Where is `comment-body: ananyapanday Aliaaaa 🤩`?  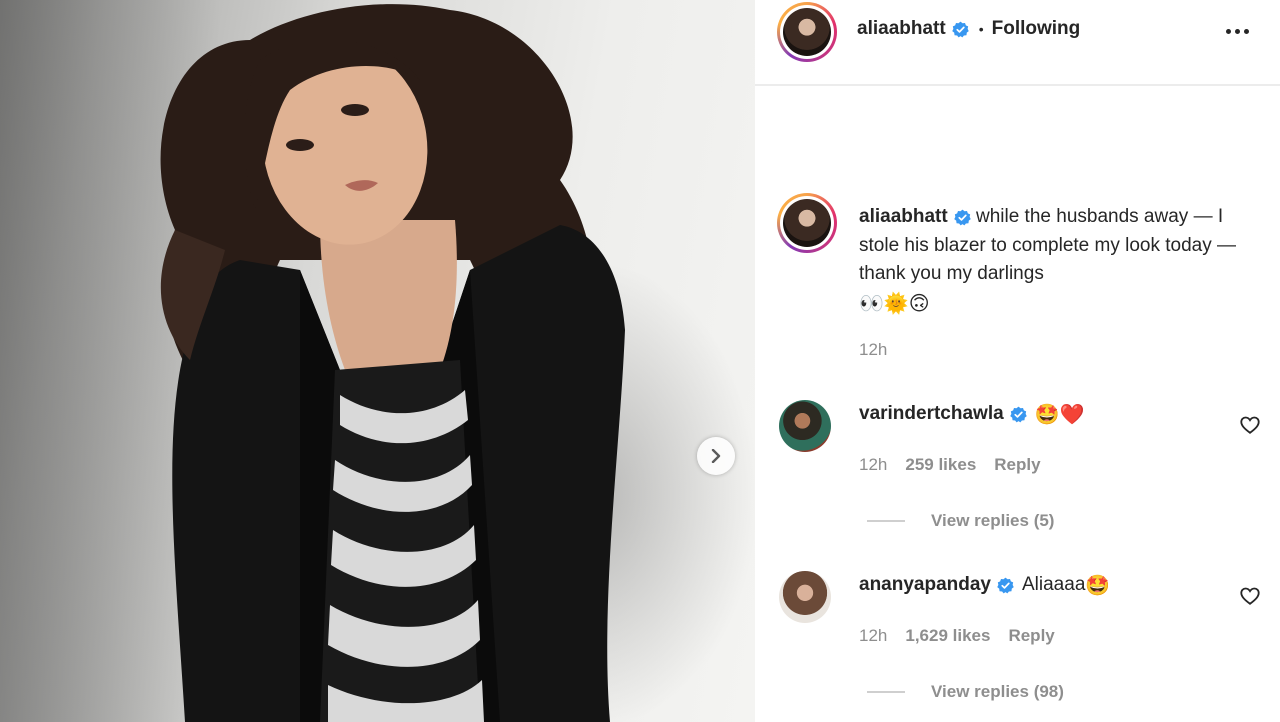 comment-body: ananyapanday Aliaaaa 🤩 is located at coordinates (984, 585).